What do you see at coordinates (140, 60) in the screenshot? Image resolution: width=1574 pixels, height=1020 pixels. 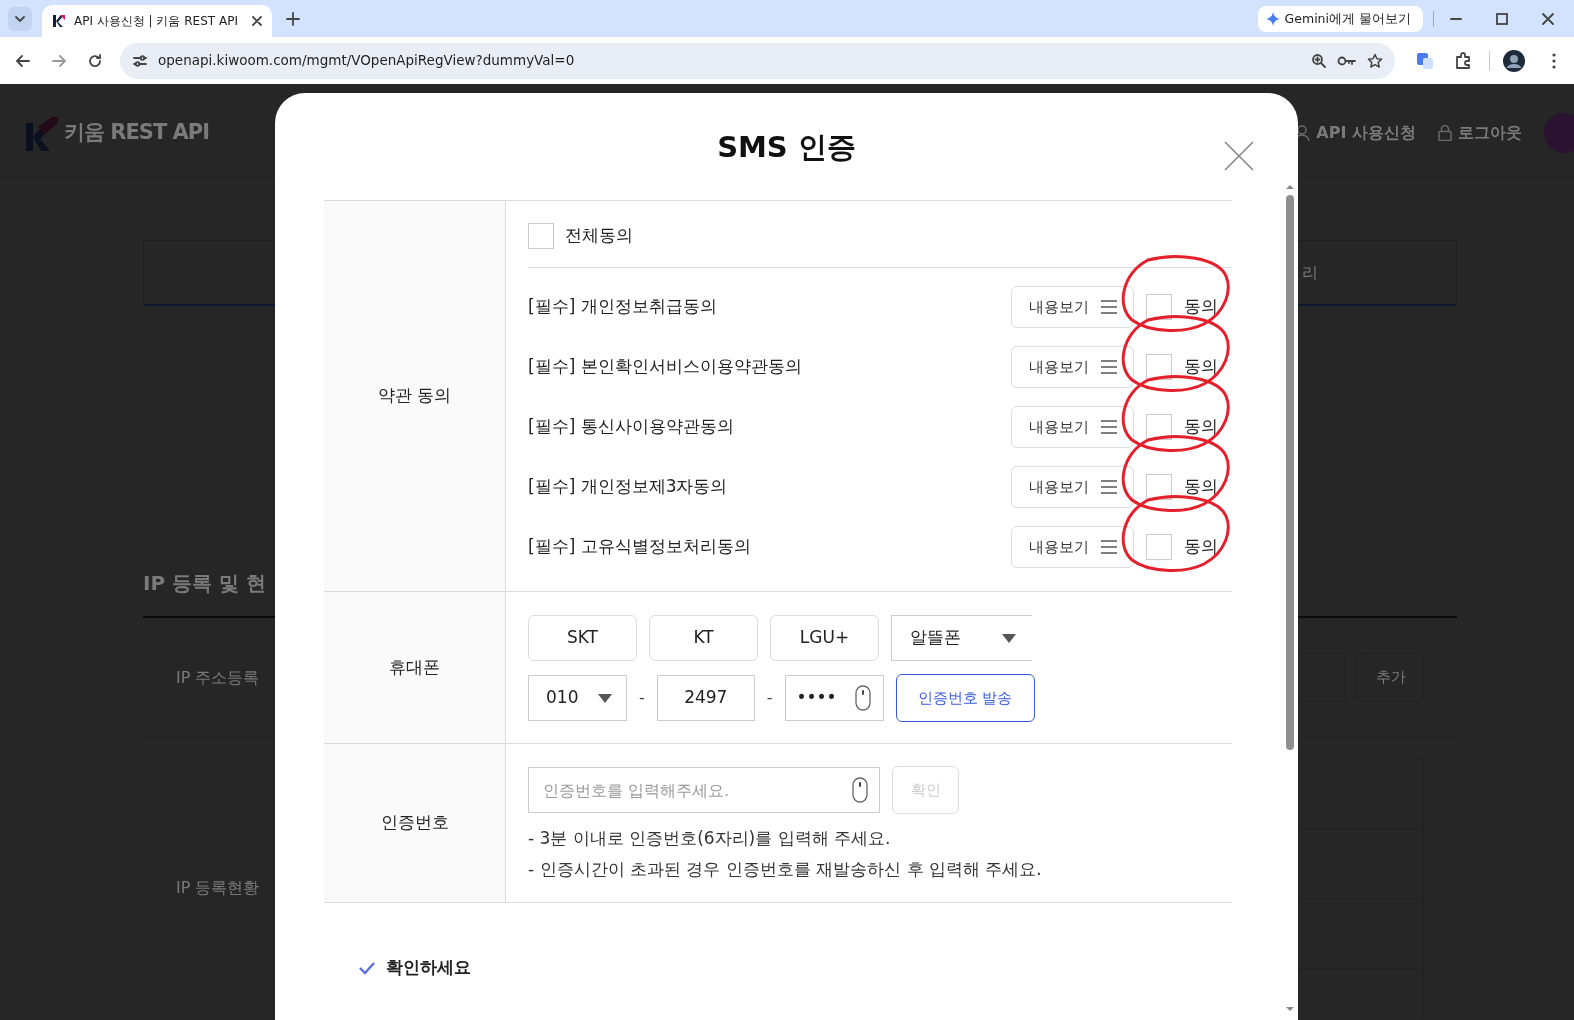 I see `site-info-icon` at bounding box center [140, 60].